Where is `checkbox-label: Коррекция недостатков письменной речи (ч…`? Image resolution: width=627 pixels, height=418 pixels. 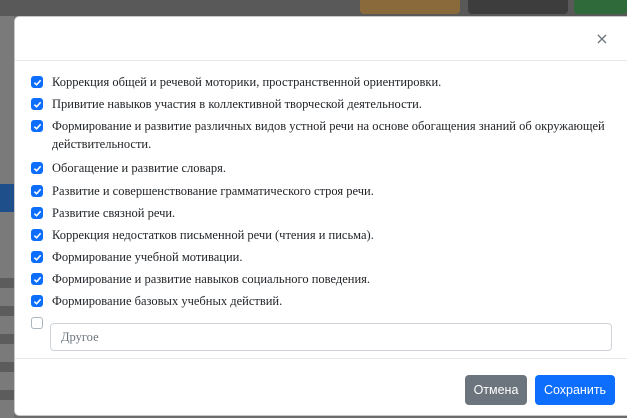 checkbox-label: Коррекция недостатков письменной речи (ч… is located at coordinates (213, 235).